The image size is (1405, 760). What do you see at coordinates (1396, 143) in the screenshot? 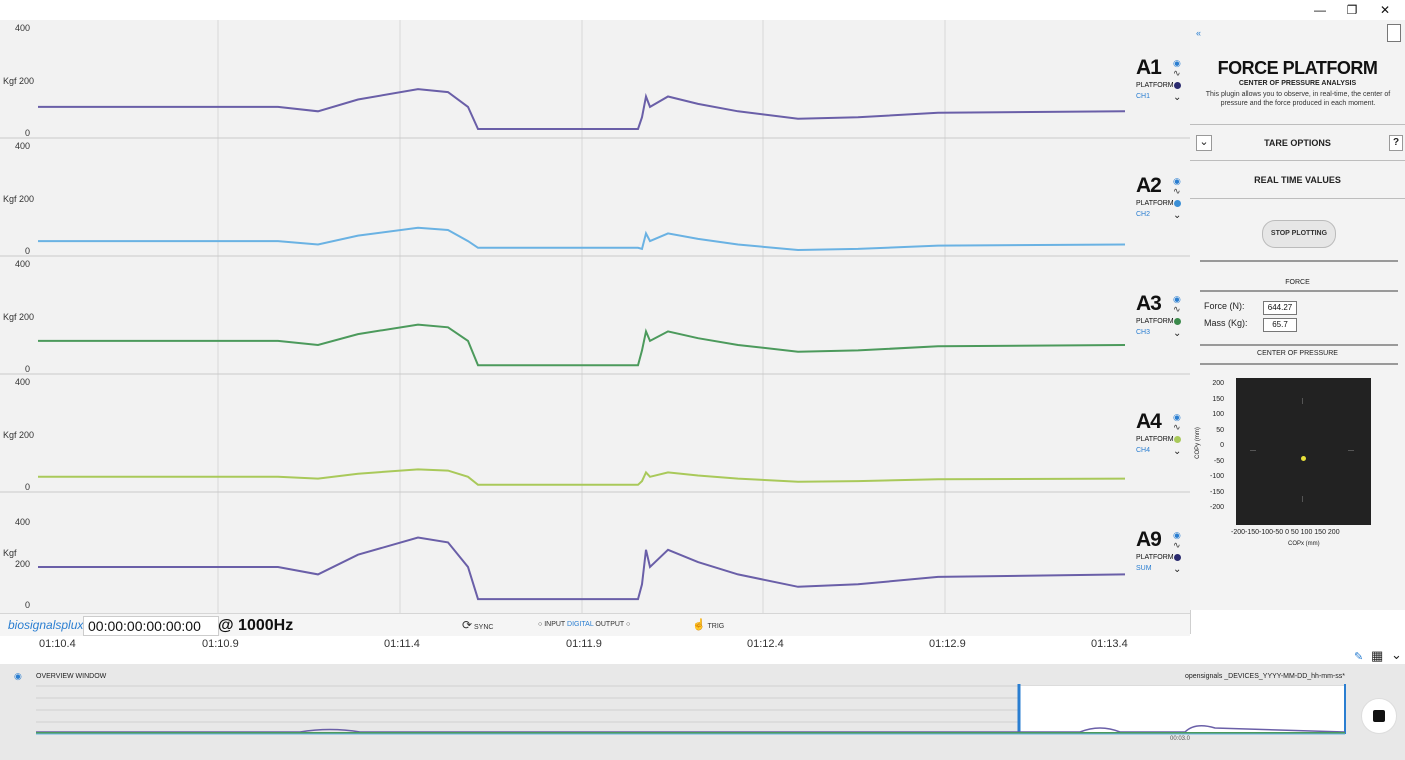
I see `help-button: ?` at bounding box center [1396, 143].